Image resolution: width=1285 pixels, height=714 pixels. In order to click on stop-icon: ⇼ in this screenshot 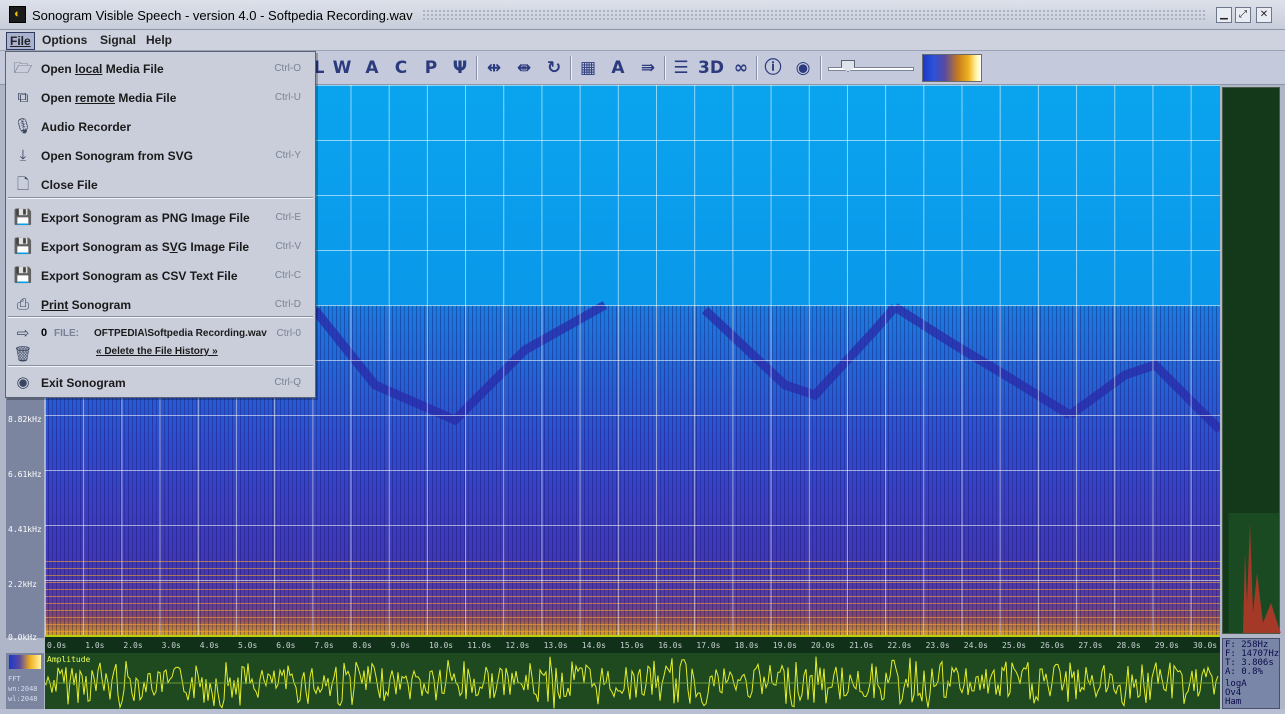, I will do `click(524, 68)`.